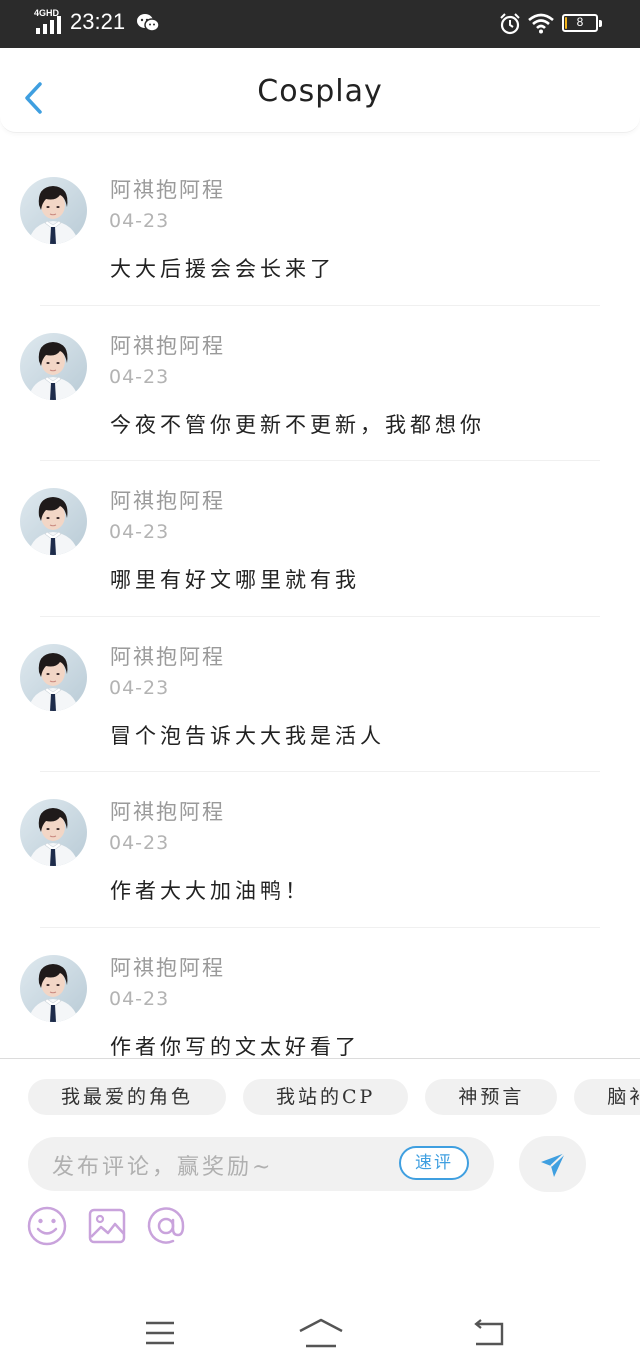 The image size is (640, 1372). I want to click on battery-level: 8, so click(580, 22).